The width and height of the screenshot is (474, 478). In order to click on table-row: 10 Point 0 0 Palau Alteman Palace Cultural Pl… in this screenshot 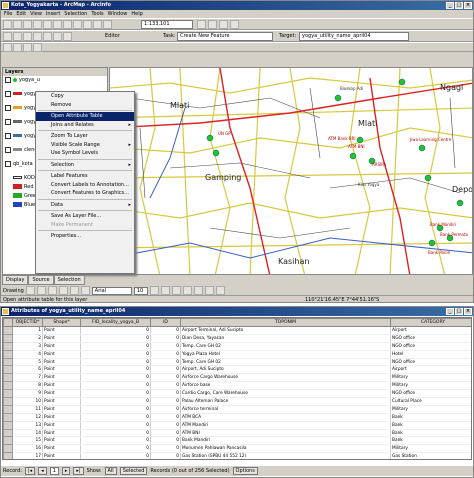, I will do `click(237, 401)`.